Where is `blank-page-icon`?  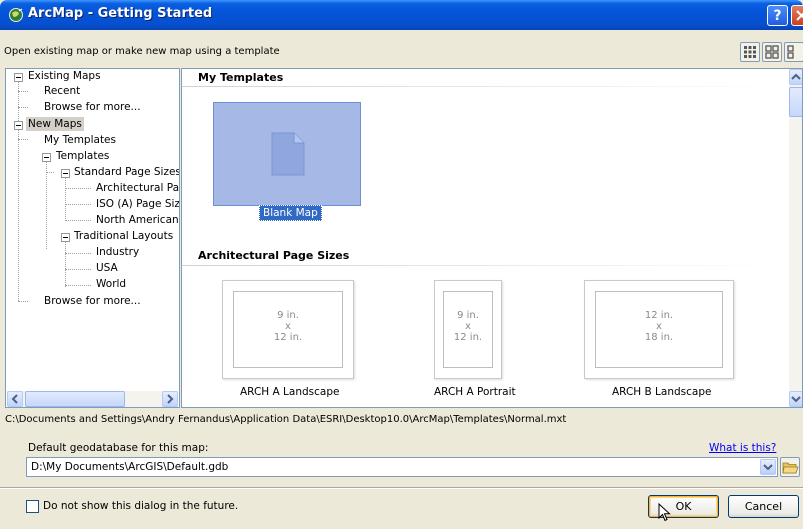 blank-page-icon is located at coordinates (288, 154).